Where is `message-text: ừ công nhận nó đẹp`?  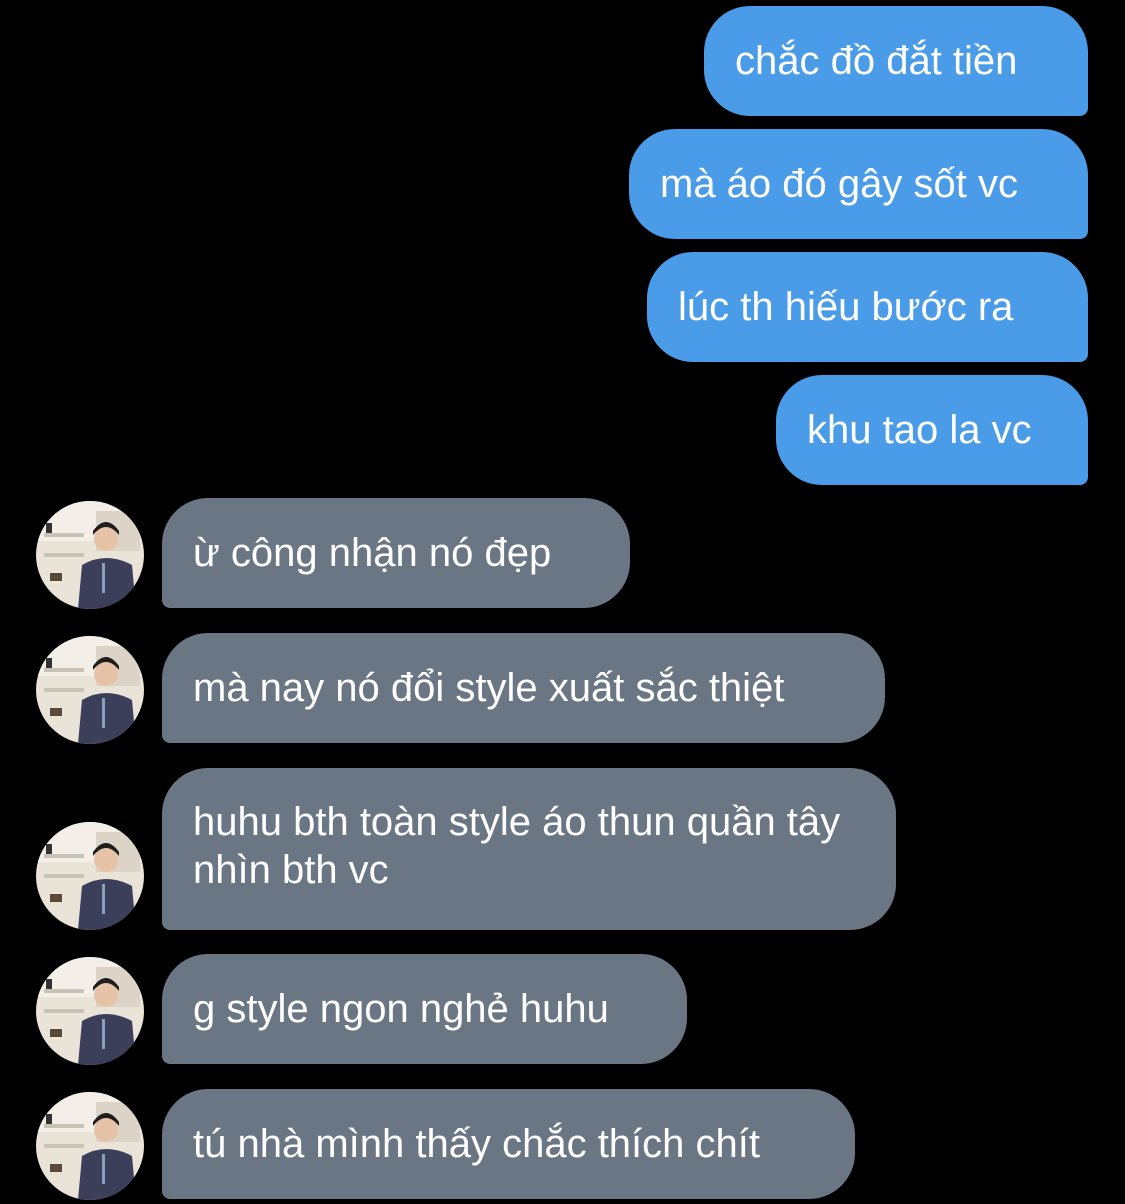 message-text: ừ công nhận nó đẹp is located at coordinates (372, 553).